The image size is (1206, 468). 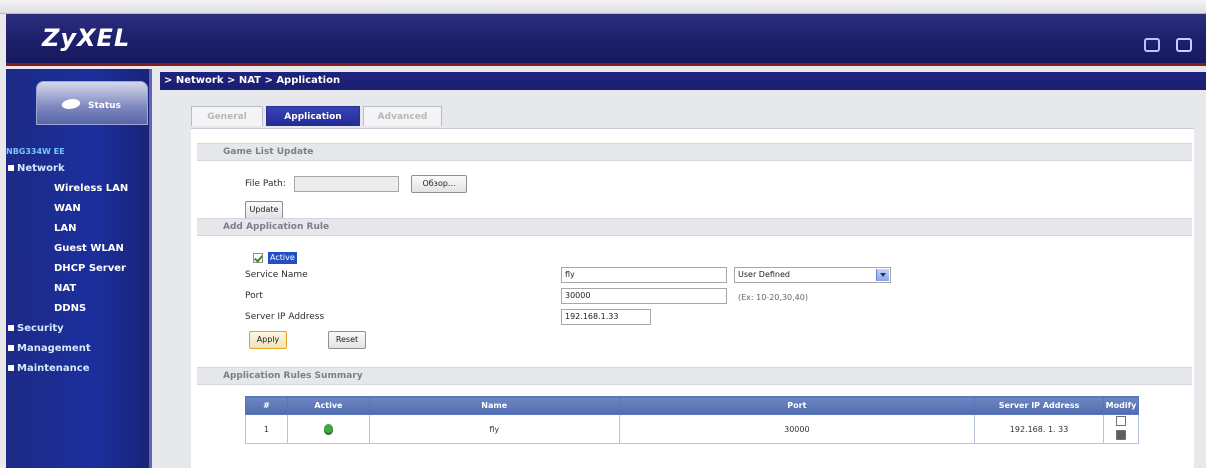 I want to click on sidebar-item-dhcp-server: DHCP Server, so click(x=79, y=269).